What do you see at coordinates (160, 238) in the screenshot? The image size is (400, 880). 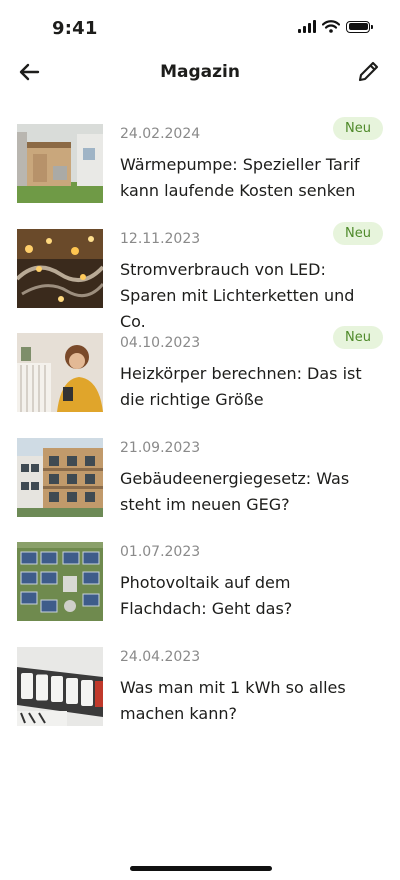 I see `article-date: 12.11.2023` at bounding box center [160, 238].